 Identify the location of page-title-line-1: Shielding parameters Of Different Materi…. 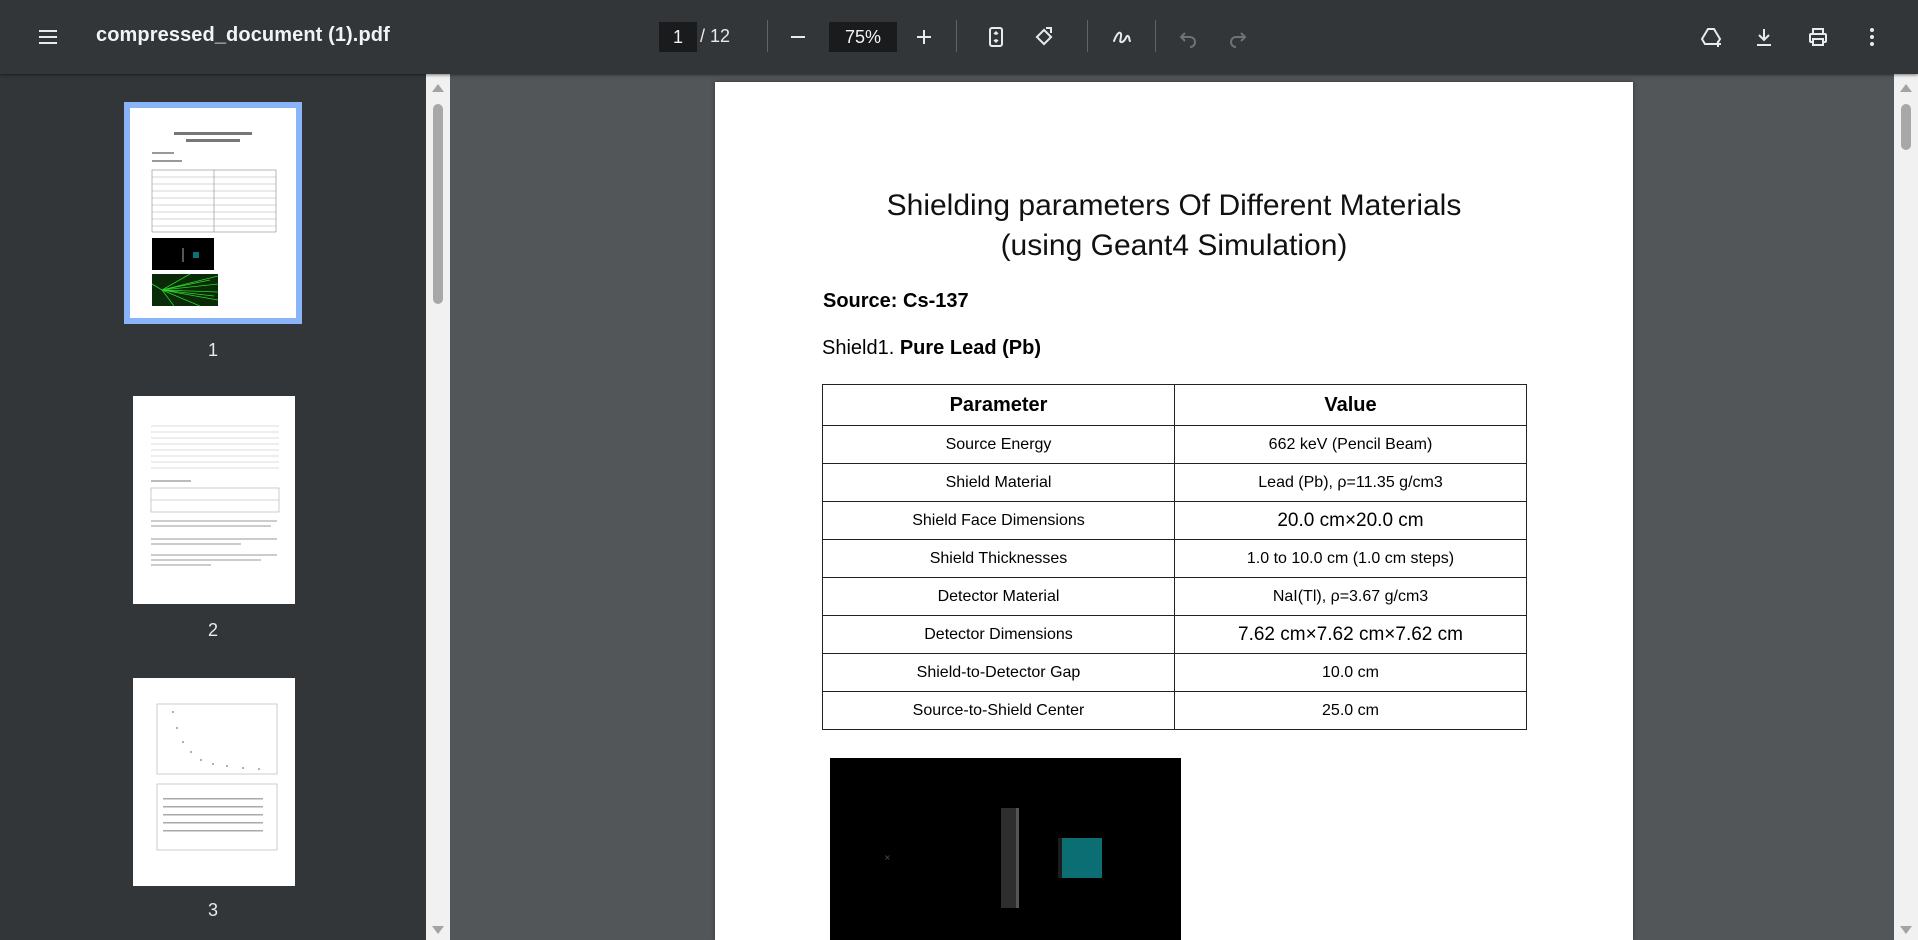
(1174, 205).